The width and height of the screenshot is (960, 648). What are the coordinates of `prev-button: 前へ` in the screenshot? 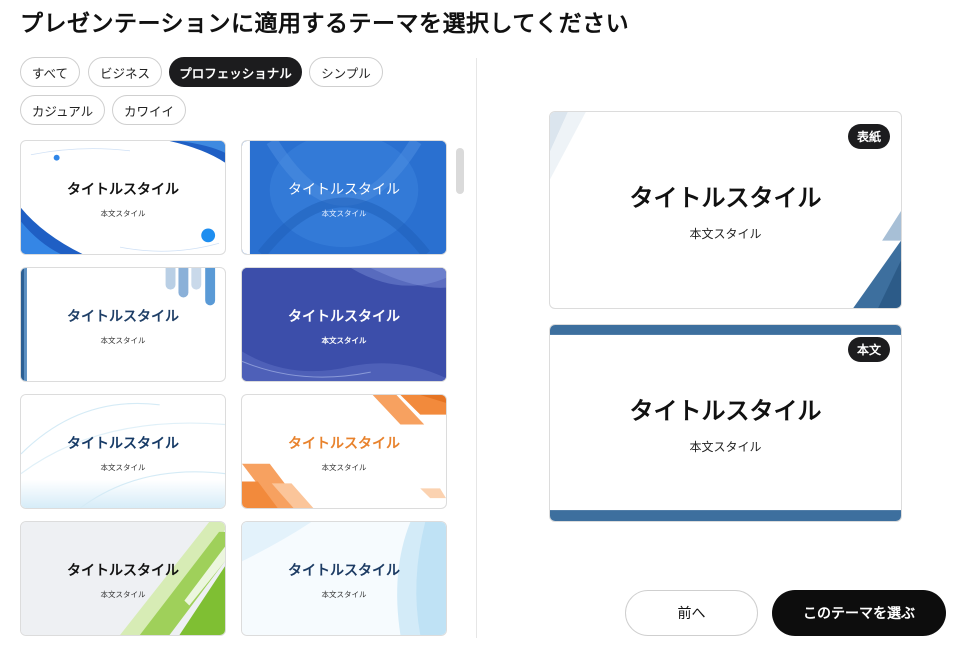 It's located at (691, 613).